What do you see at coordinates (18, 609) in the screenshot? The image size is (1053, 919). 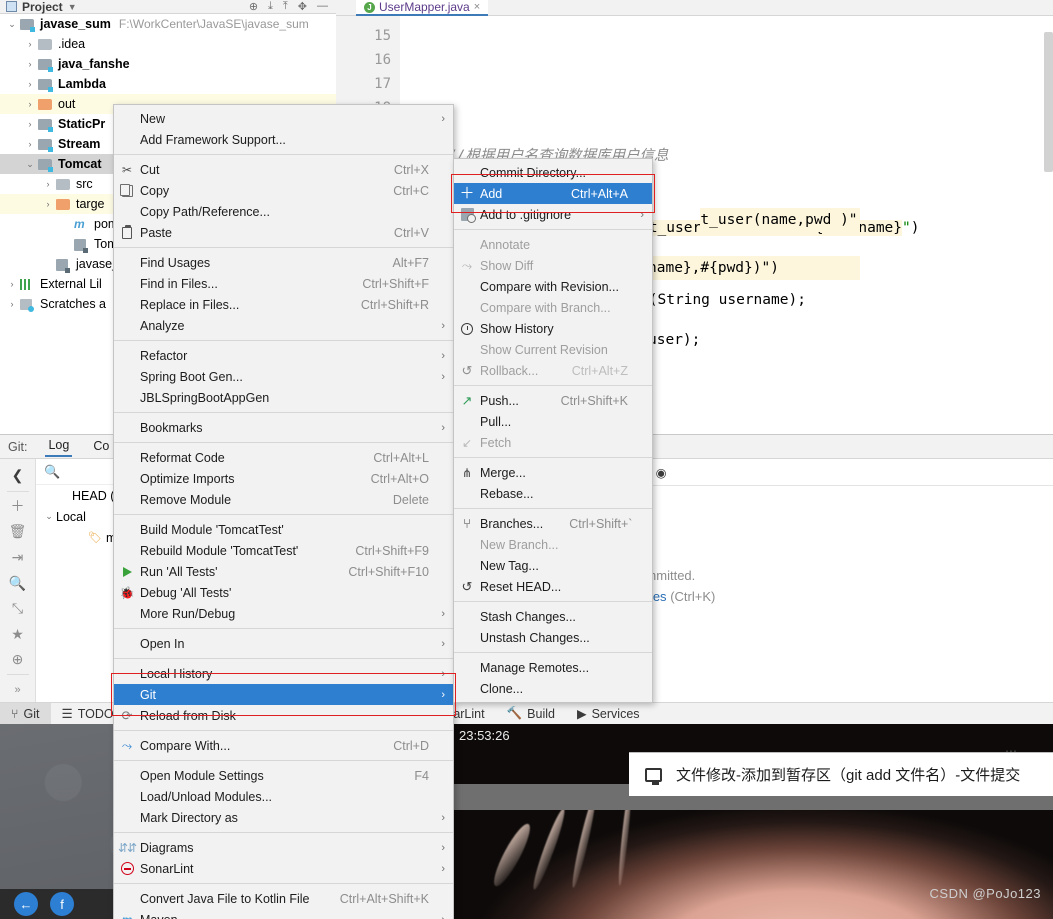 I see `expand-icon: ⤡` at bounding box center [18, 609].